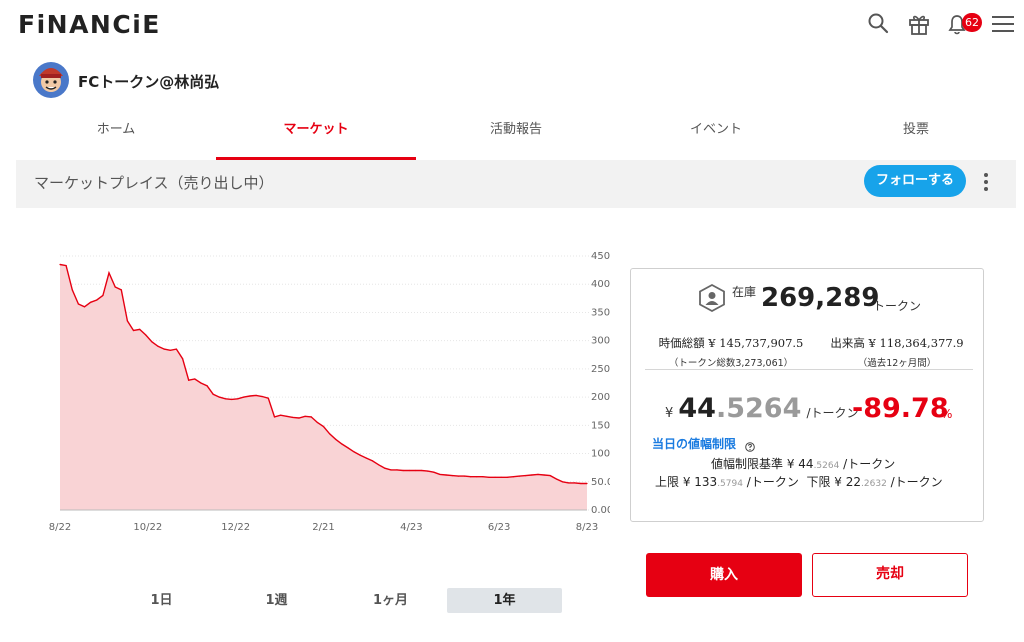  I want to click on divider, so click(809, 369).